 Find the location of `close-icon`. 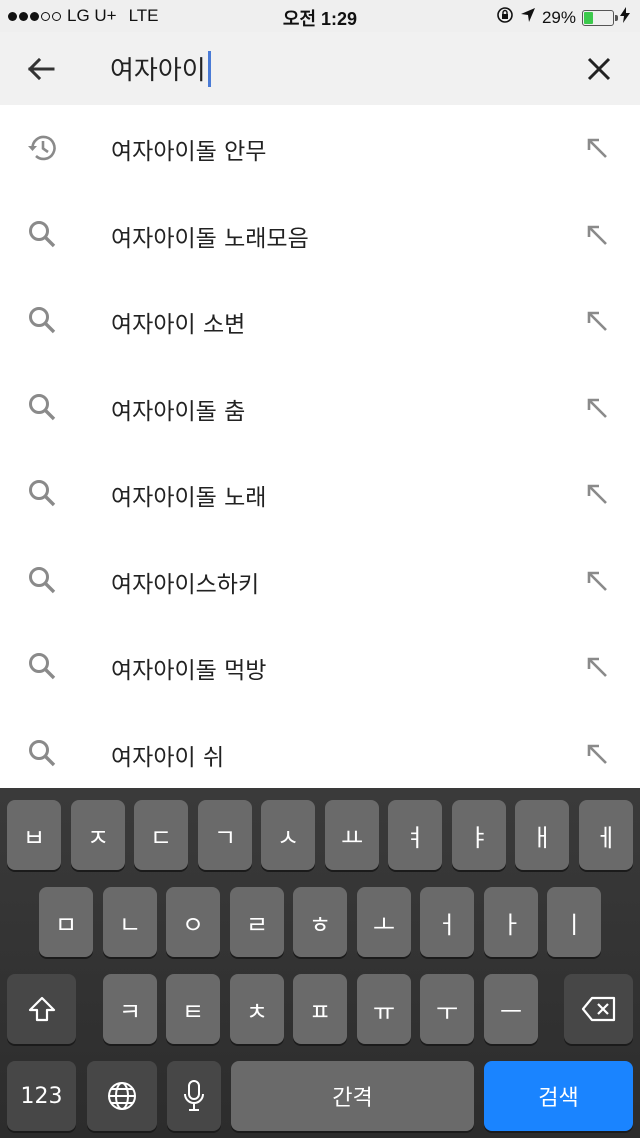

close-icon is located at coordinates (599, 69).